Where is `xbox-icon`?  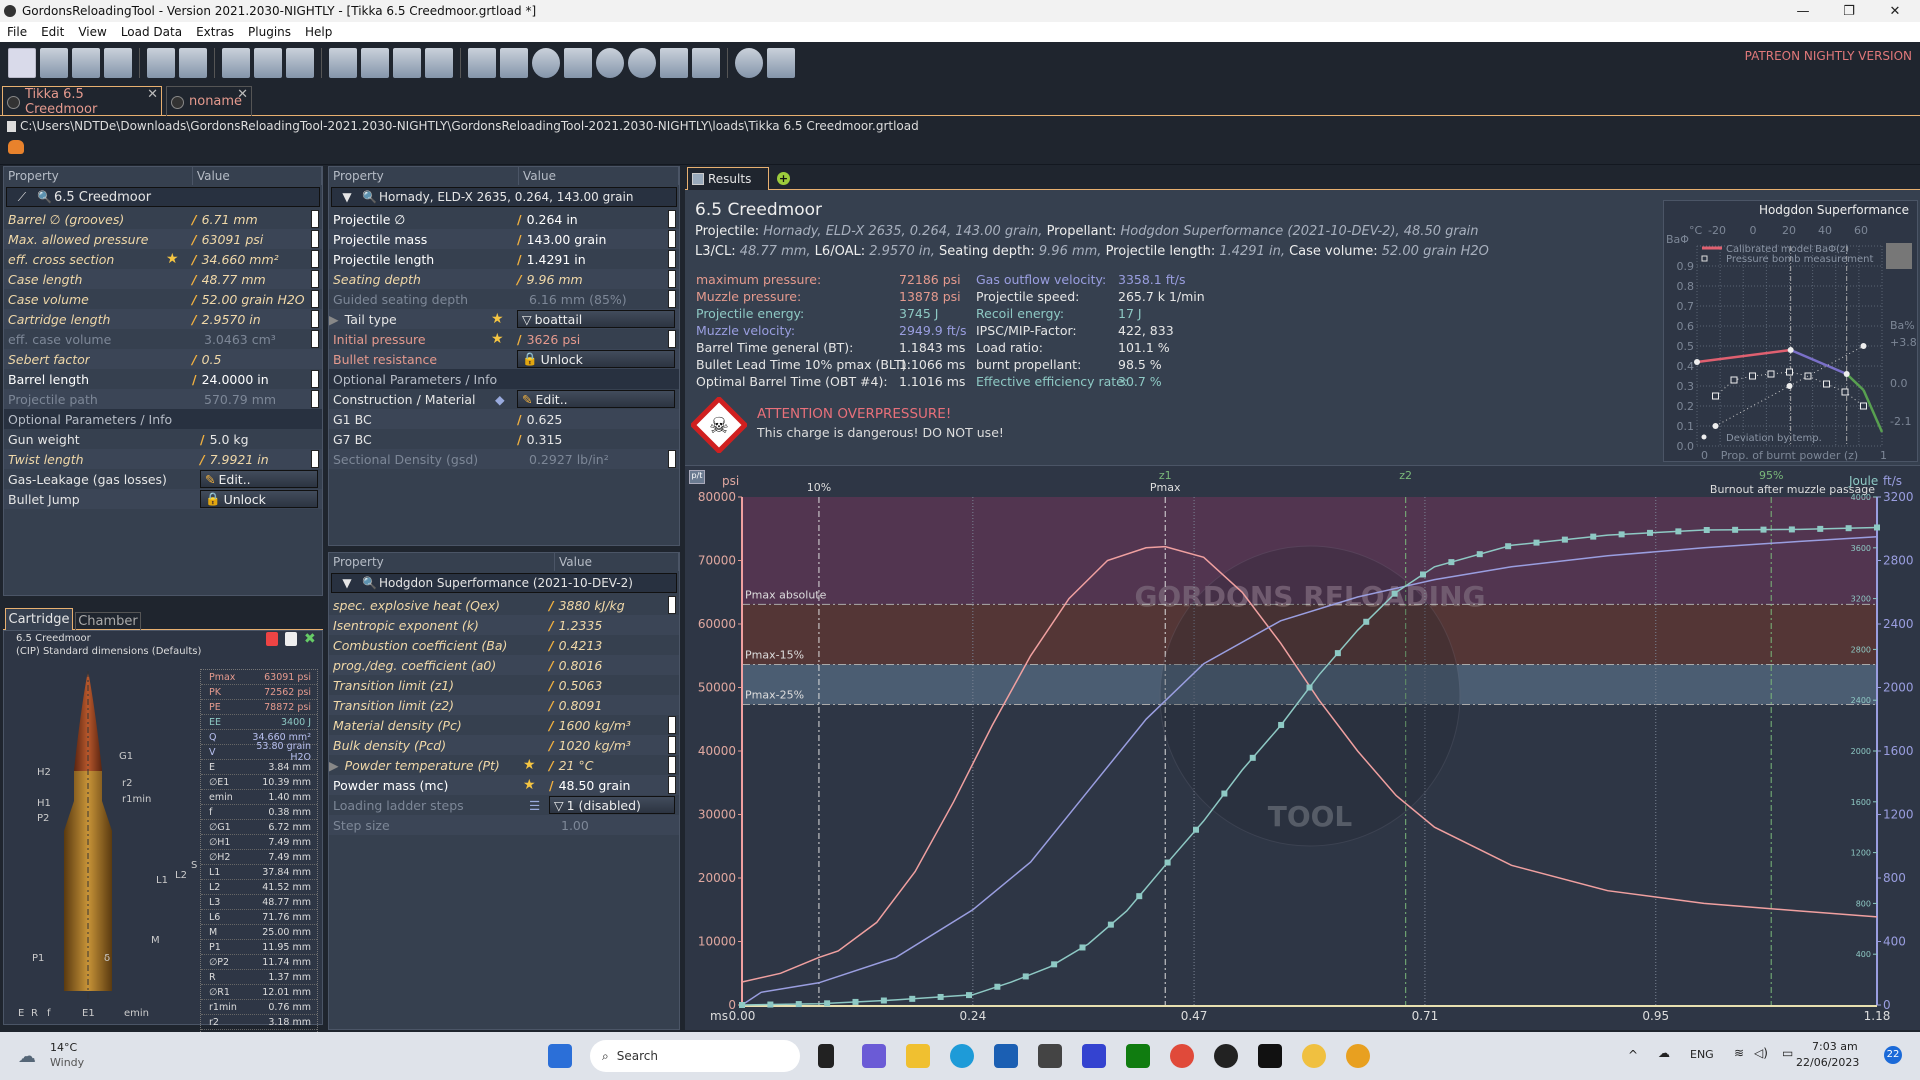 xbox-icon is located at coordinates (1138, 1056).